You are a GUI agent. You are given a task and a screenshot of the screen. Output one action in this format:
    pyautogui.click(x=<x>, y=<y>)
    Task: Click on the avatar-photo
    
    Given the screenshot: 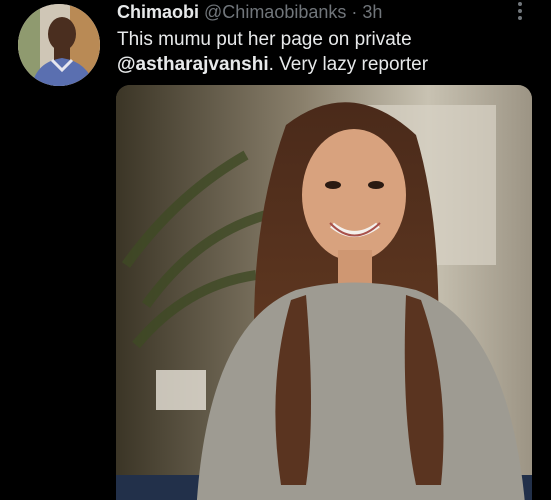 What is the action you would take?
    pyautogui.click(x=59, y=45)
    